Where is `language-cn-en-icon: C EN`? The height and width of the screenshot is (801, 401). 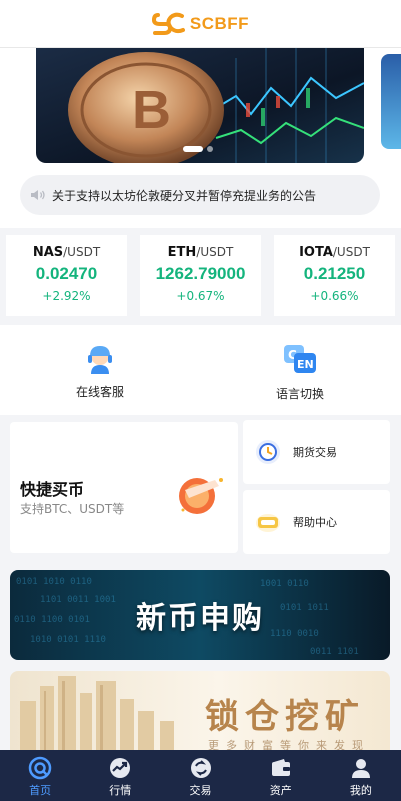 language-cn-en-icon: C EN is located at coordinates (300, 359).